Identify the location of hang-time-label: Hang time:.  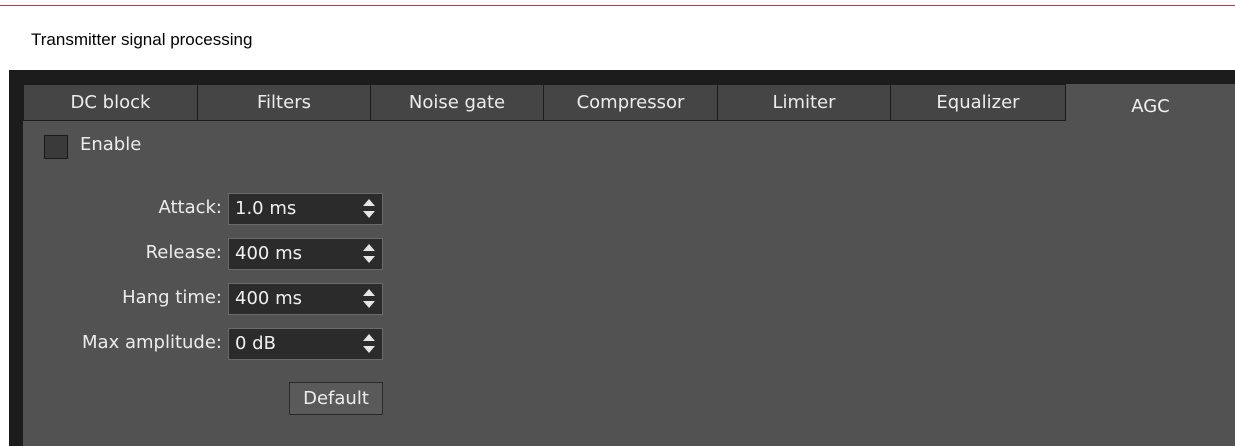
(172, 297).